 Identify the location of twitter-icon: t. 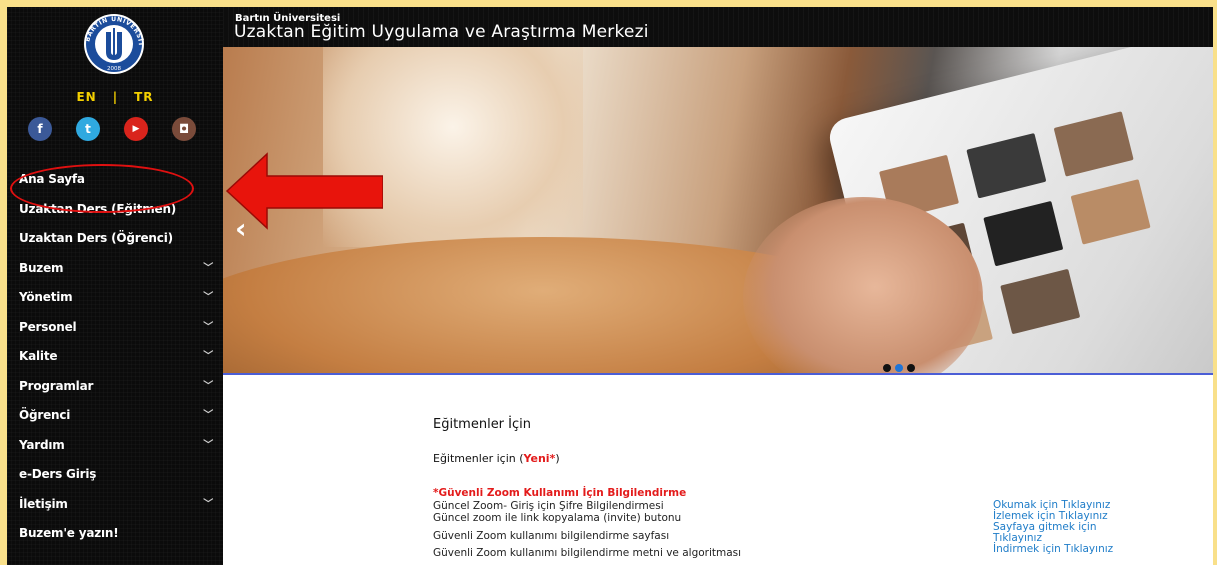
(88, 129).